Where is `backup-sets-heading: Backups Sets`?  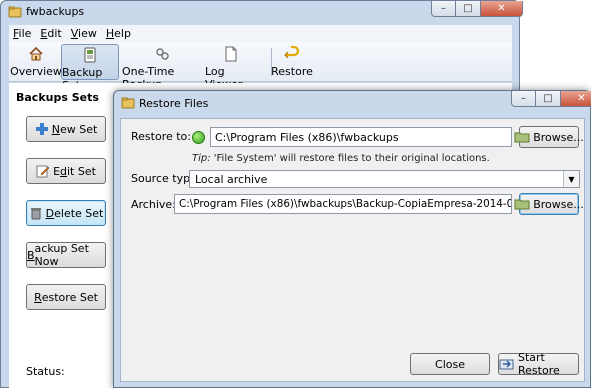 backup-sets-heading: Backups Sets is located at coordinates (57, 97).